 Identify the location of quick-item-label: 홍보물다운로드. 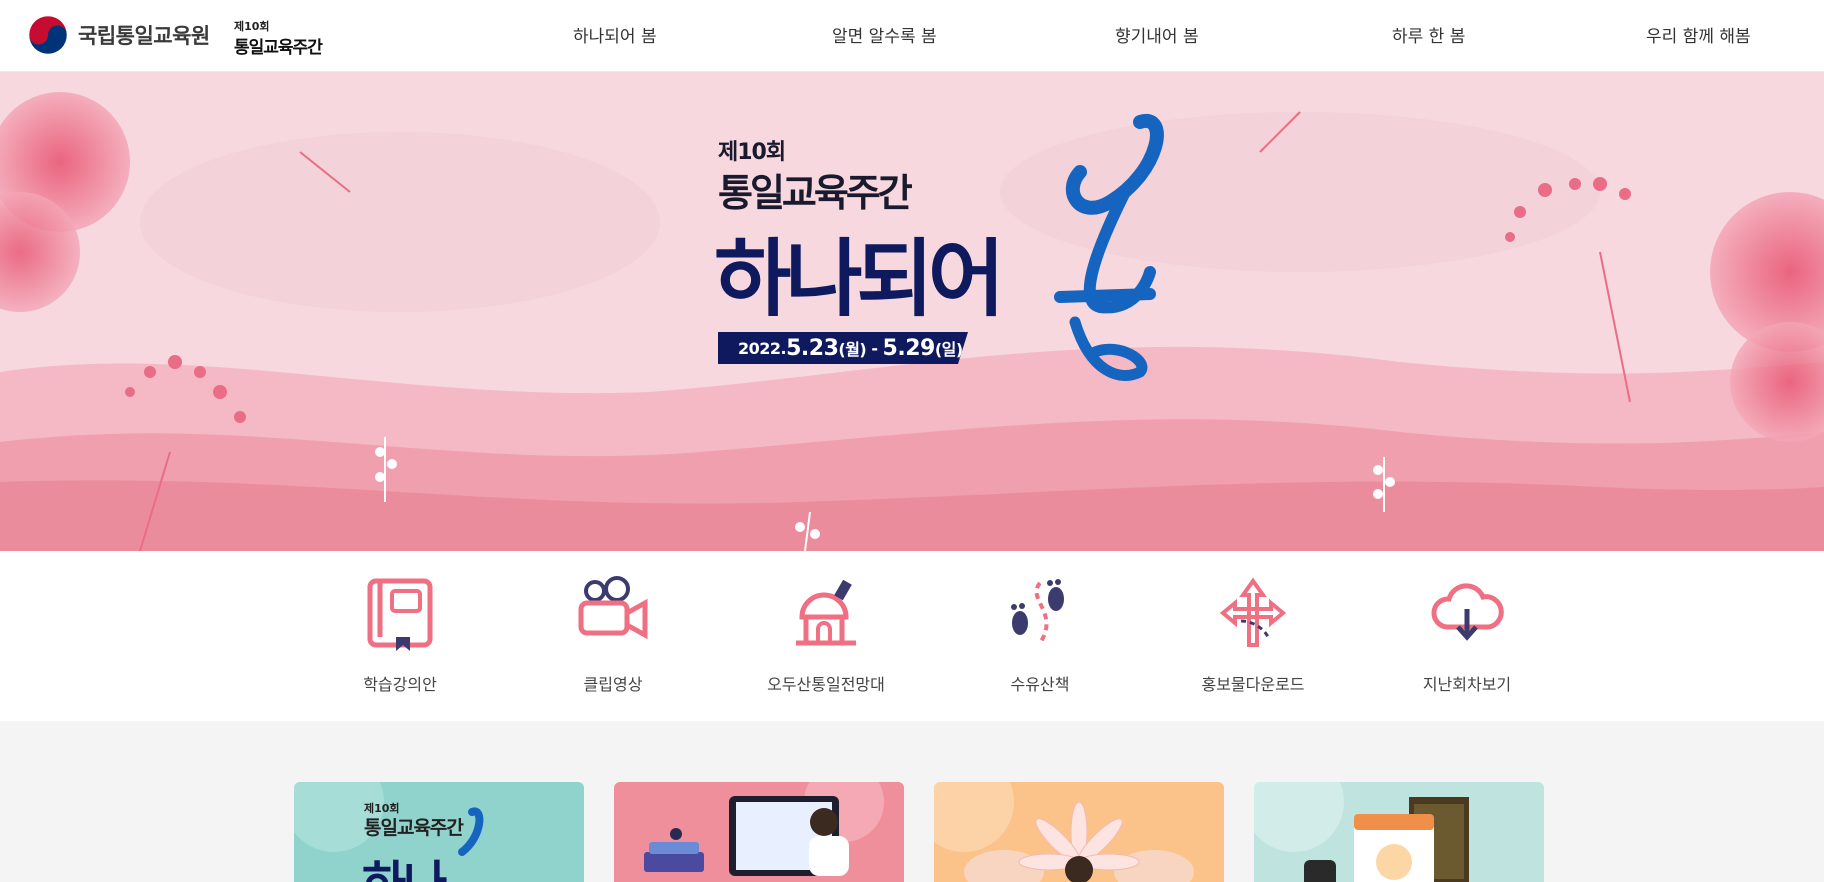
(1253, 684).